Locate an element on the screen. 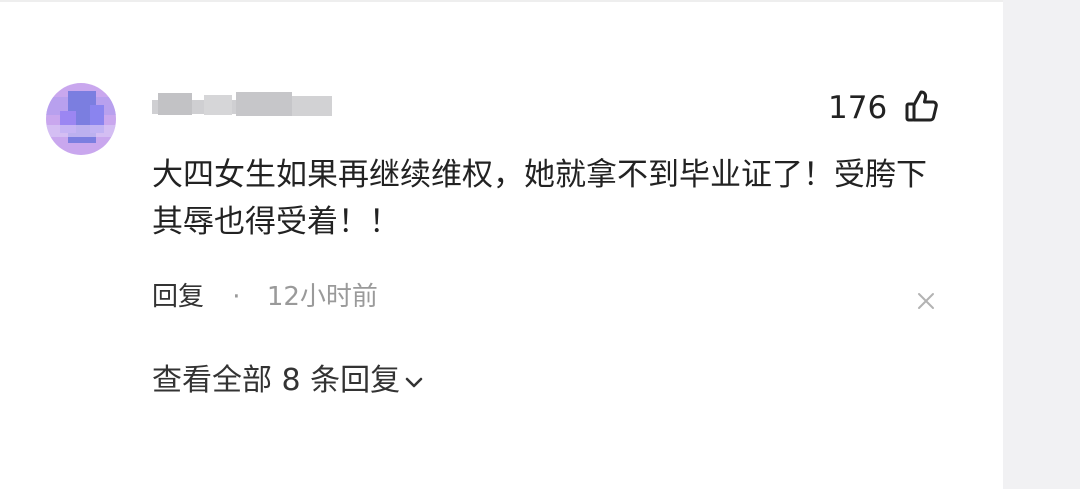 This screenshot has height=489, width=1080. top-divider is located at coordinates (501, 1).